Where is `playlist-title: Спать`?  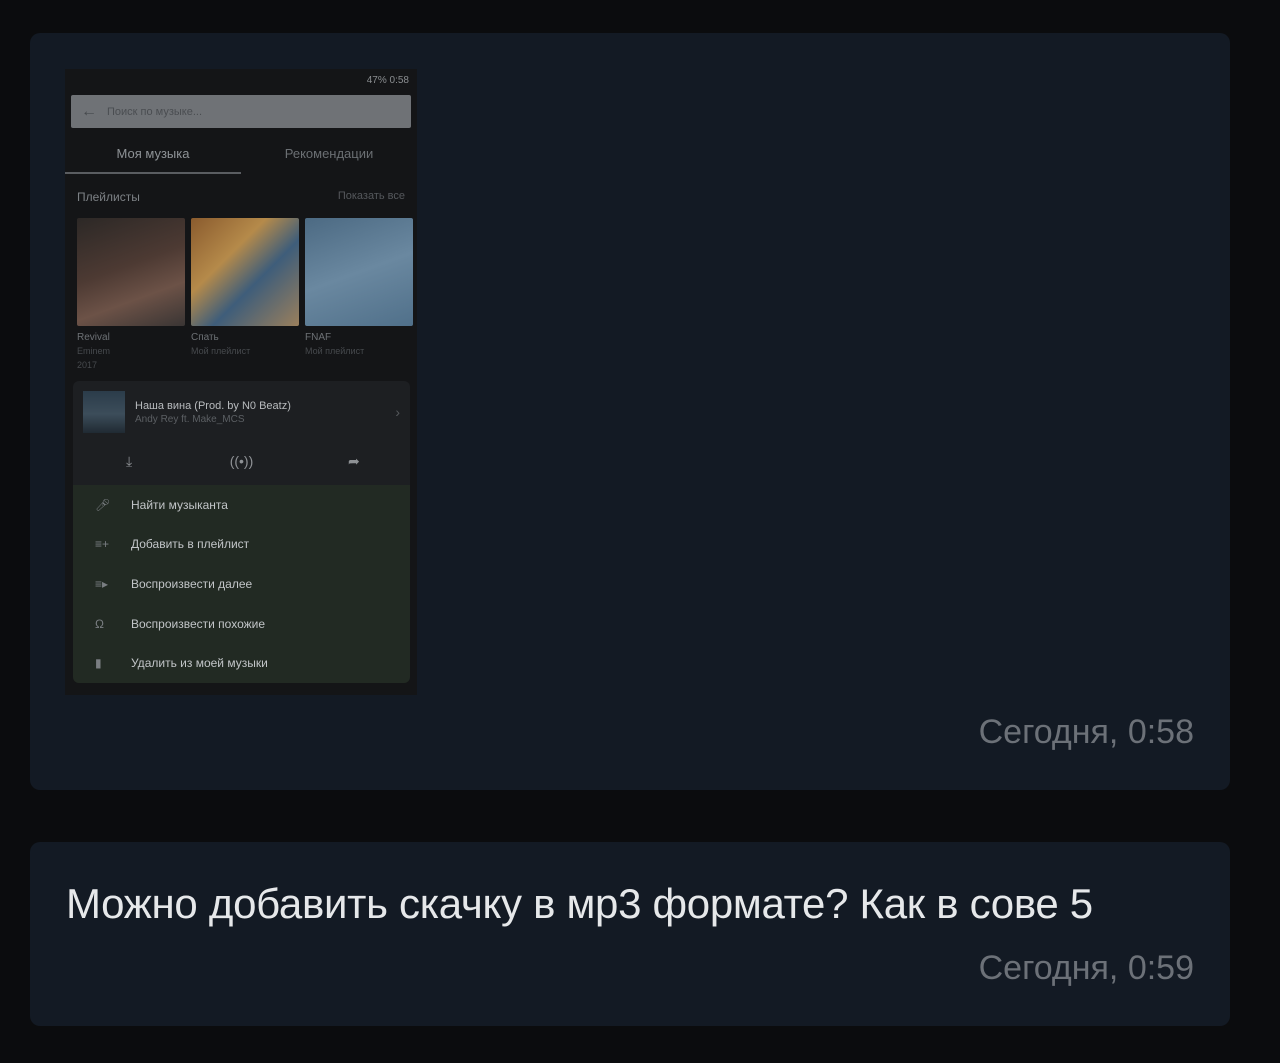 playlist-title: Спать is located at coordinates (205, 337).